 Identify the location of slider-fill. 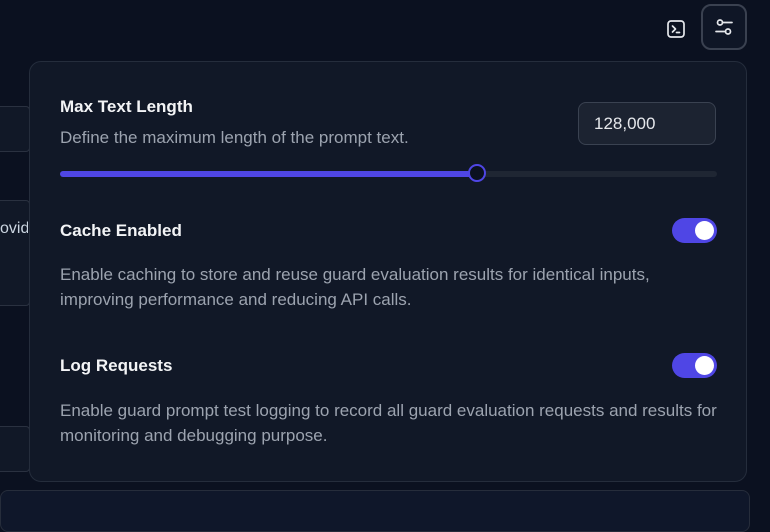
(269, 174).